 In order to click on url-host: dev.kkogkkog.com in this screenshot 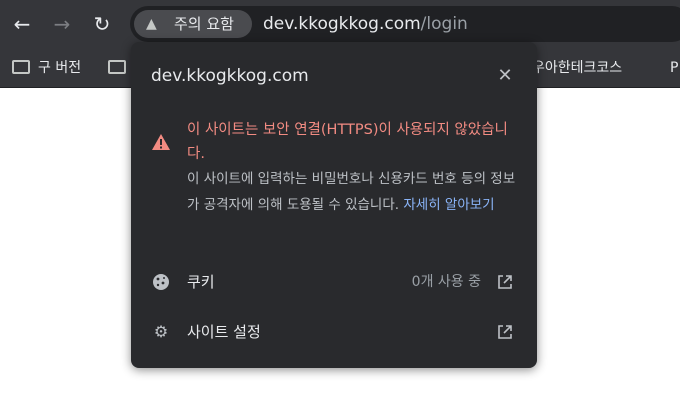, I will do `click(342, 24)`.